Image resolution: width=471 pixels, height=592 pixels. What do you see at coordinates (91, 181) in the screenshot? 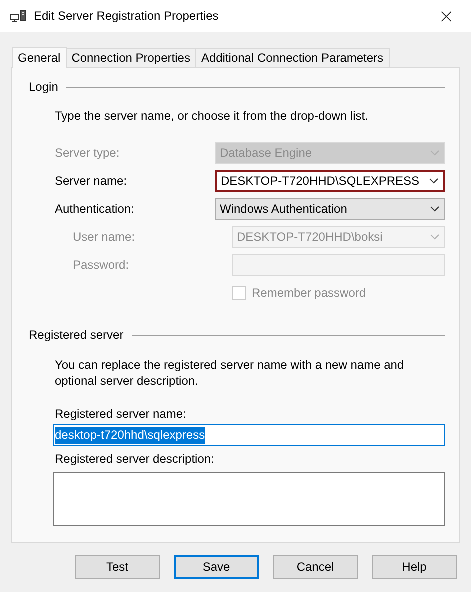
I see `field-label: Server name:` at bounding box center [91, 181].